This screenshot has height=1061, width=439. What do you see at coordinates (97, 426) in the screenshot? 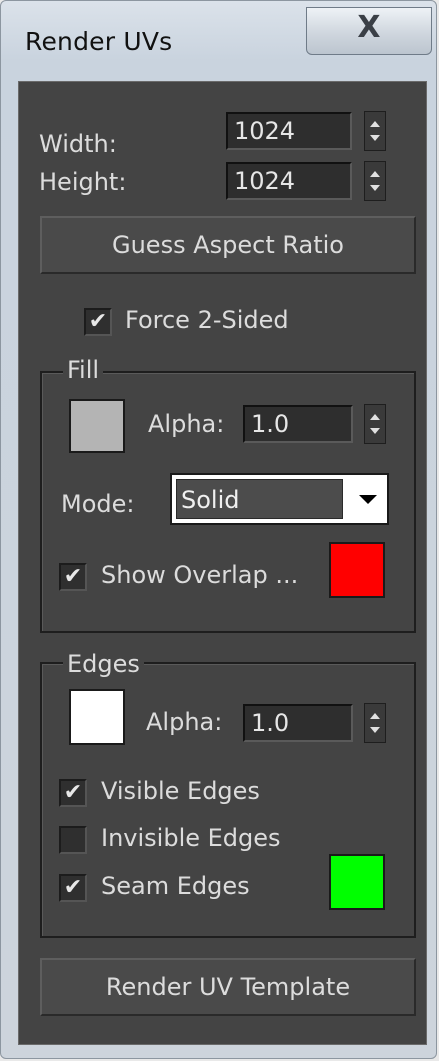
I see `fill-color-swatch` at bounding box center [97, 426].